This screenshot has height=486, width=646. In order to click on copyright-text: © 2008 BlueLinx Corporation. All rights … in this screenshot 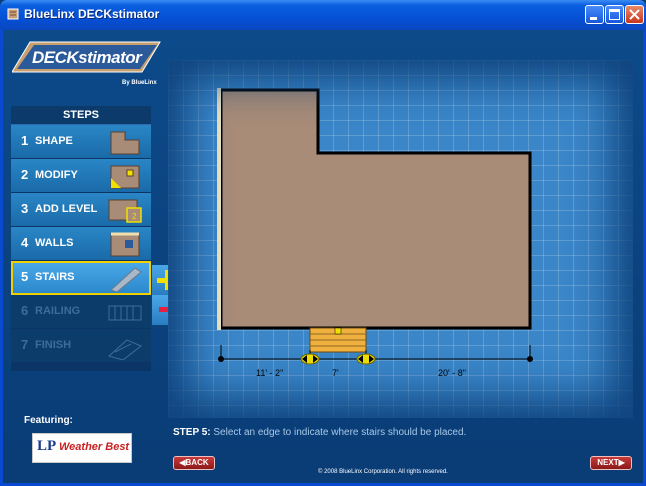, I will do `click(383, 472)`.